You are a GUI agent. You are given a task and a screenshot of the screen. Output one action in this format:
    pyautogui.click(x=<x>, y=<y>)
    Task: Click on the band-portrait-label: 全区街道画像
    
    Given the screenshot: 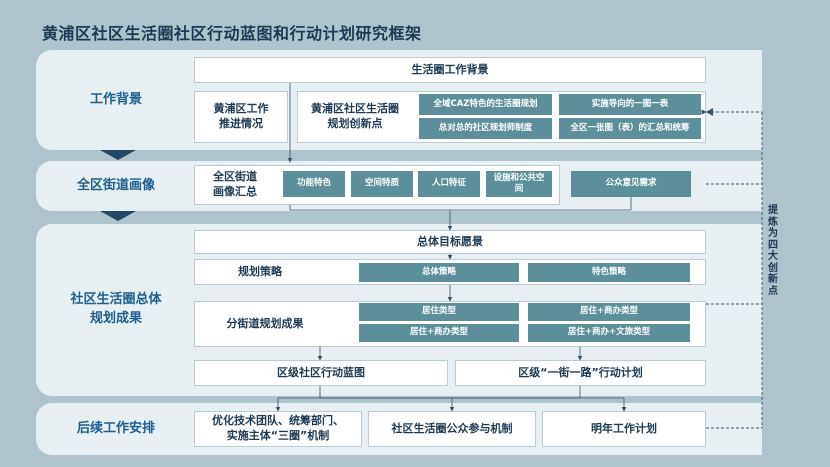 What is the action you would take?
    pyautogui.click(x=115, y=185)
    